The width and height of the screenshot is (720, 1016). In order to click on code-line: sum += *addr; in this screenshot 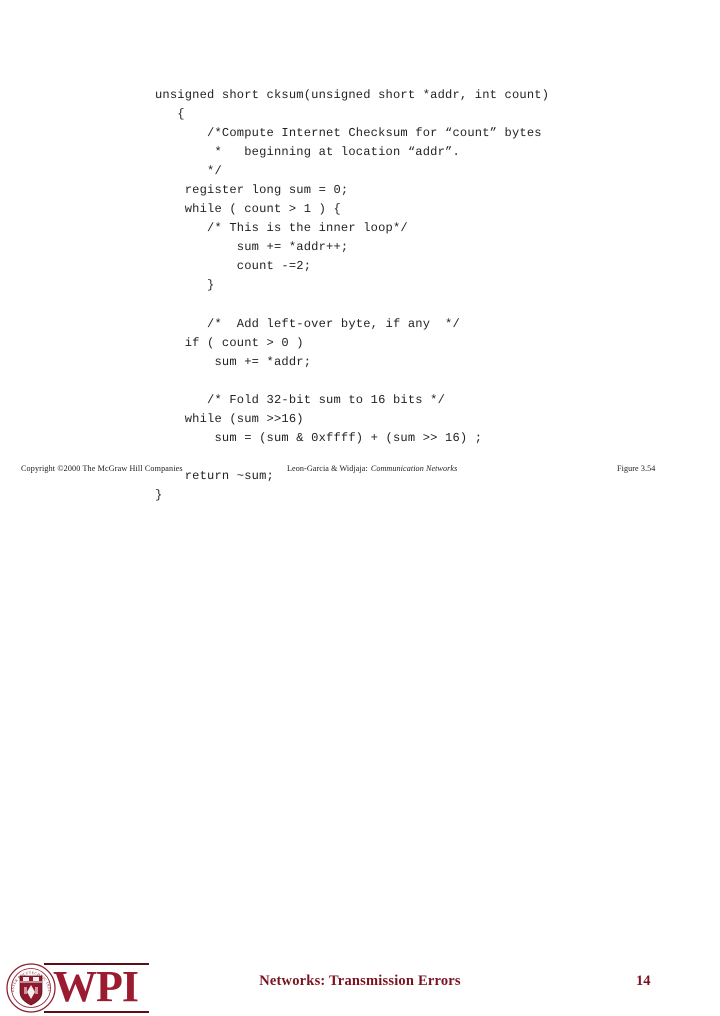, I will do `click(233, 361)`.